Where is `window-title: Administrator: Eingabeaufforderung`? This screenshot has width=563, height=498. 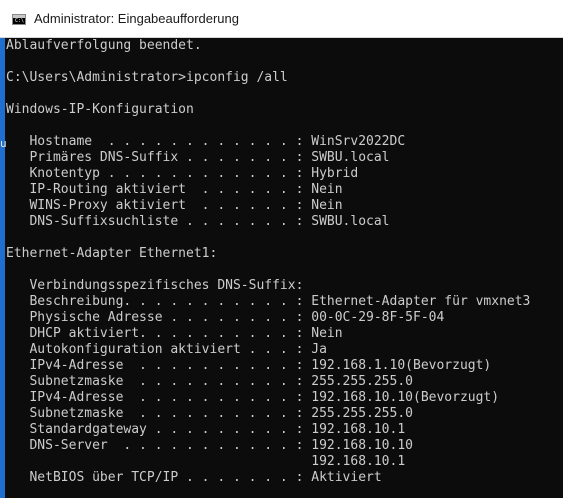 window-title: Administrator: Eingabeaufforderung is located at coordinates (136, 18).